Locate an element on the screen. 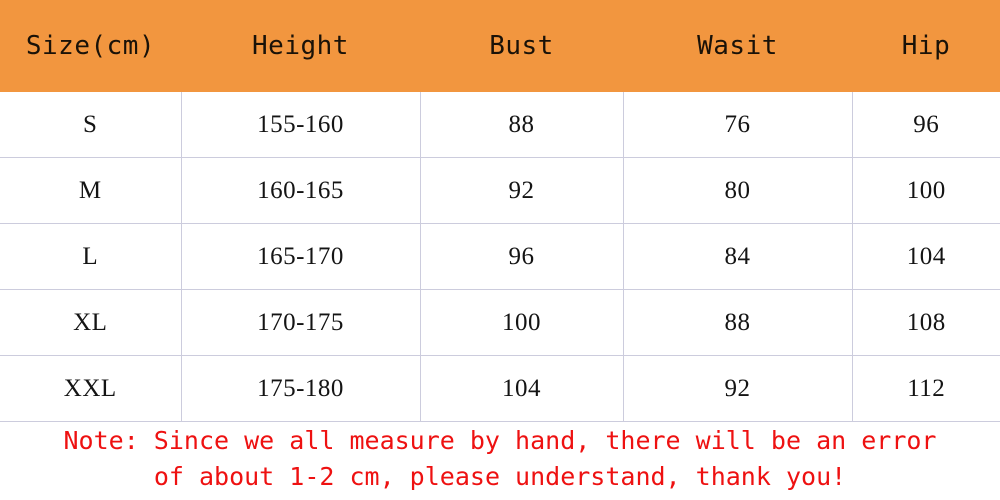 This screenshot has height=500, width=1000. cell-size: M is located at coordinates (91, 190).